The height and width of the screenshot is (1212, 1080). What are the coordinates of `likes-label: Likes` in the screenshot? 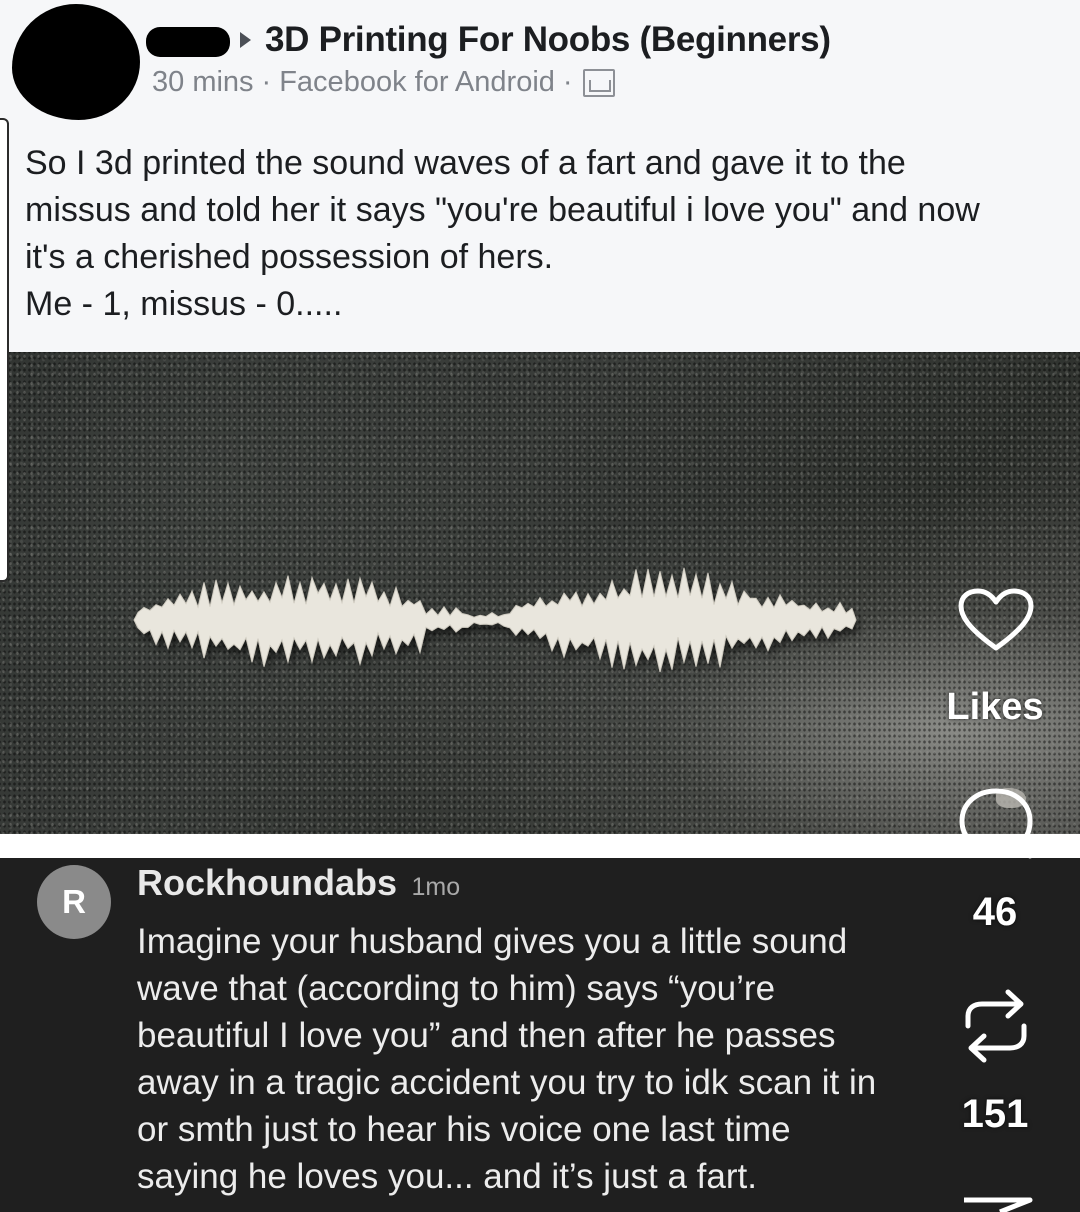 It's located at (995, 707).